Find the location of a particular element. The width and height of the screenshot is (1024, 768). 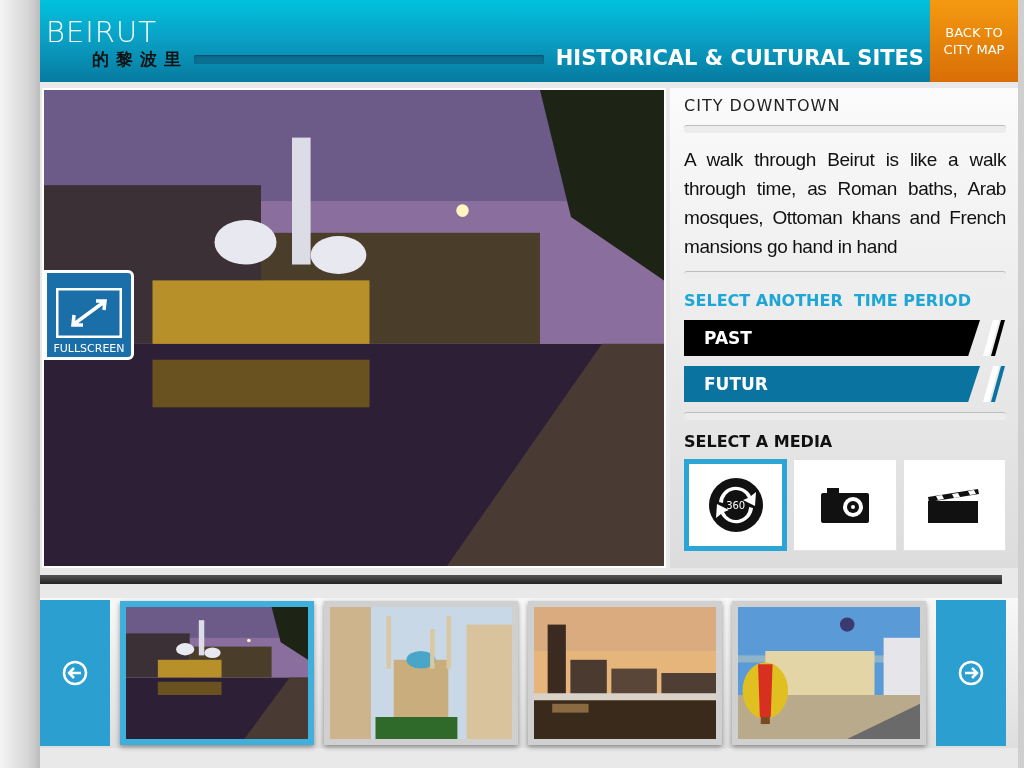

fullscreen-button: FULLSCREEN is located at coordinates (89, 315).